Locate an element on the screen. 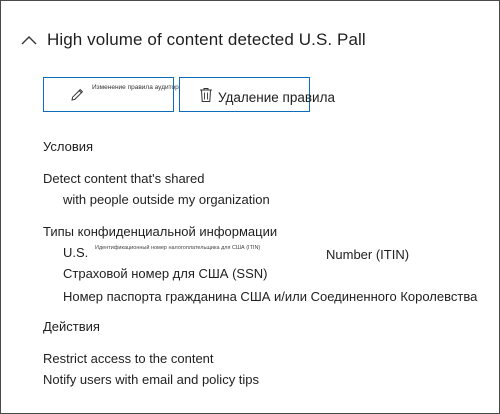 This screenshot has height=414, width=500. conditions-heading: Условия is located at coordinates (68, 146).